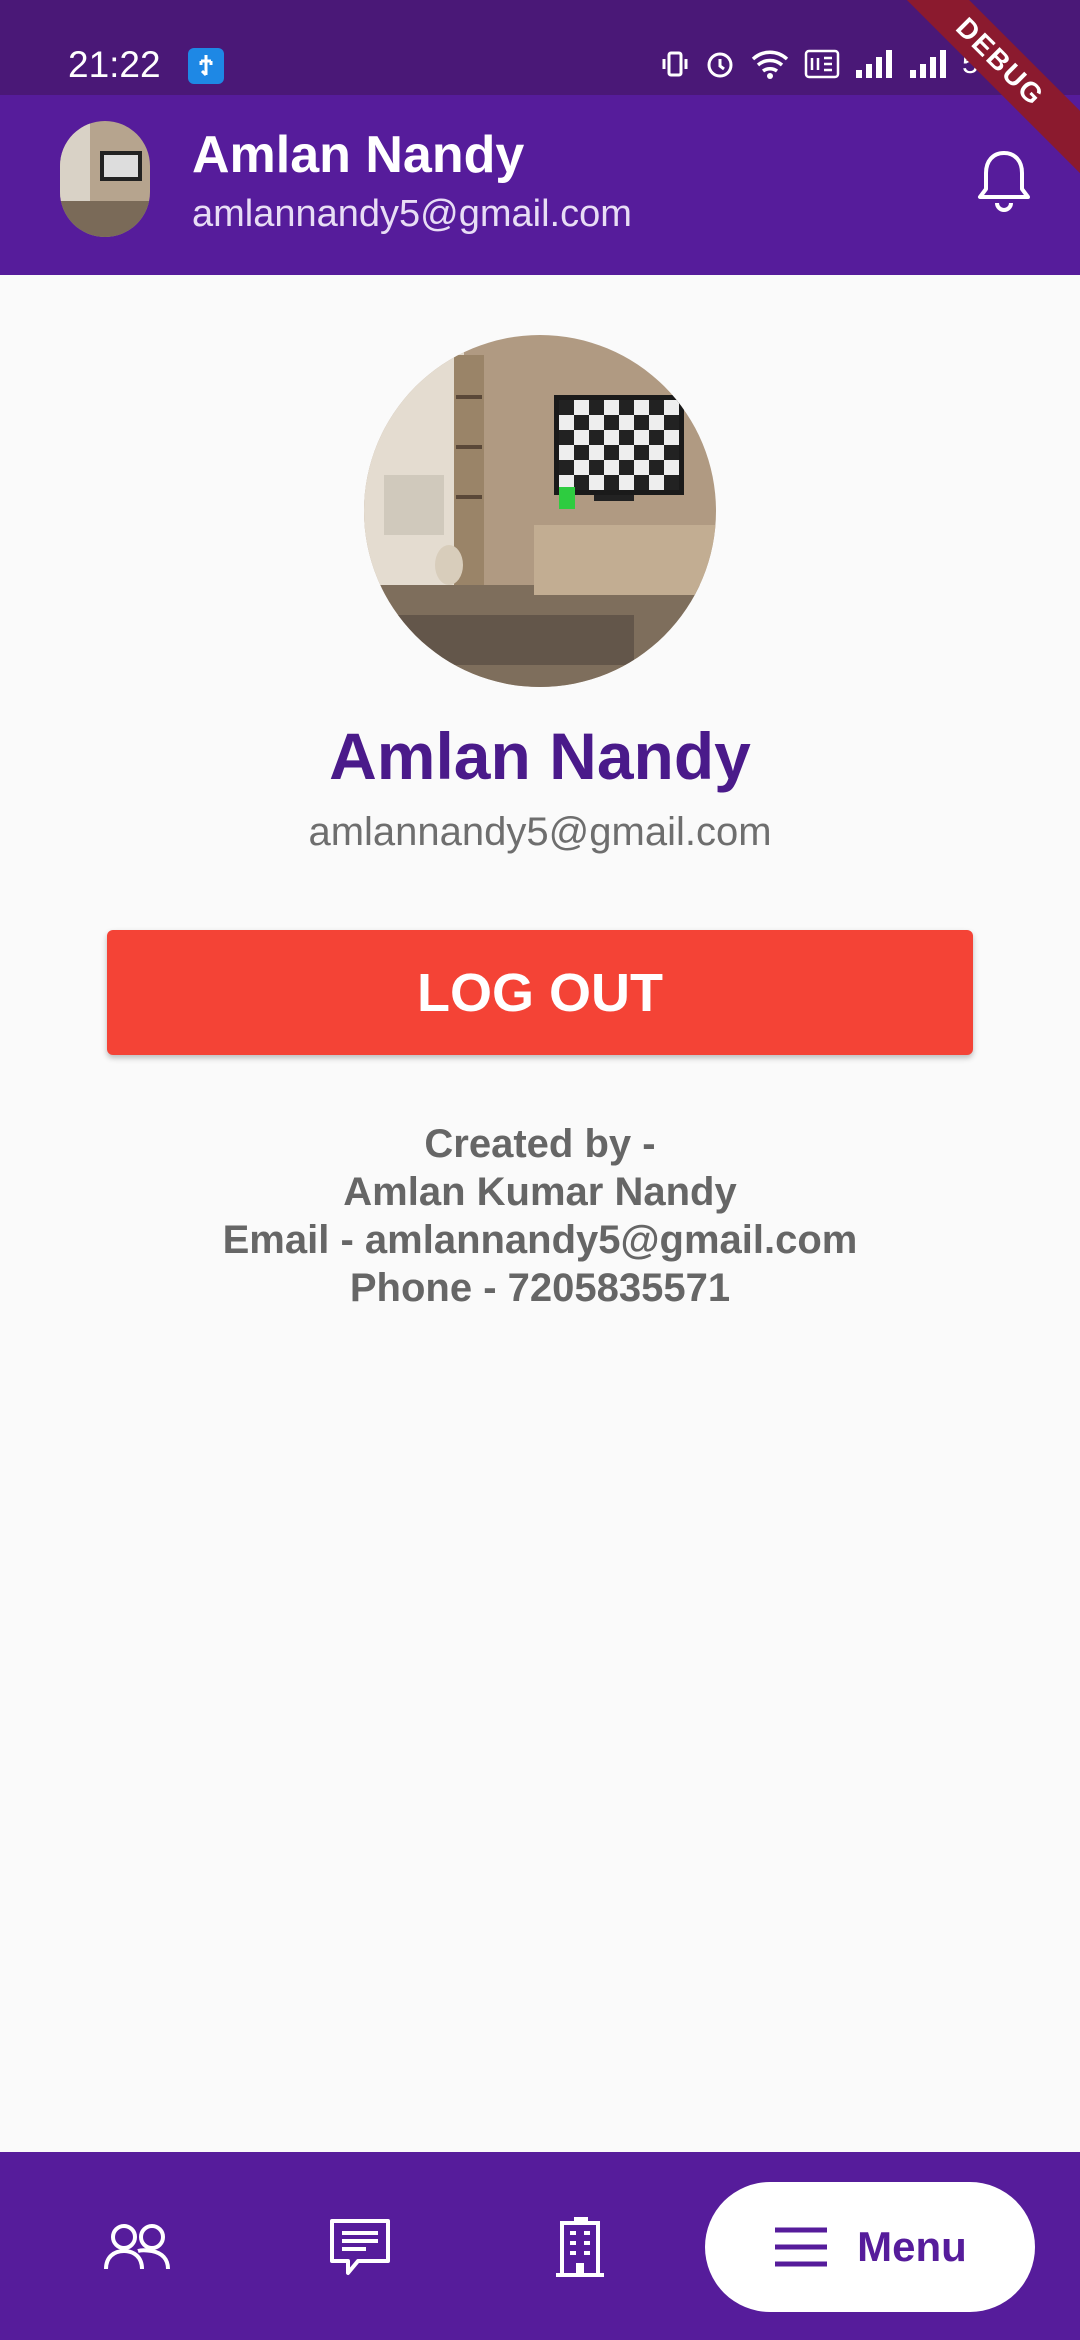 Image resolution: width=1080 pixels, height=2340 pixels. What do you see at coordinates (540, 1144) in the screenshot?
I see `credits-line: Created by -` at bounding box center [540, 1144].